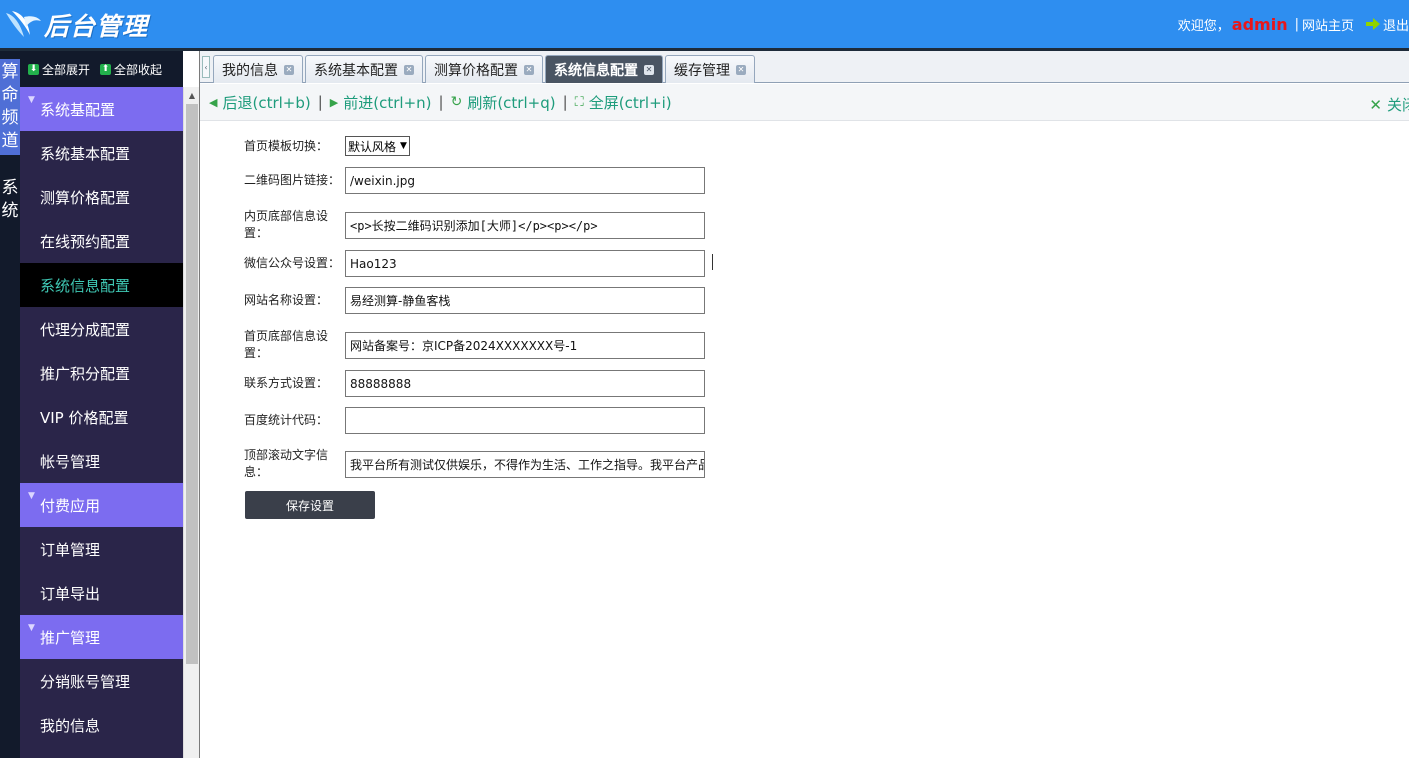 The height and width of the screenshot is (758, 1409). Describe the element at coordinates (403, 146) in the screenshot. I see `chevron-down-icon: ▼` at that location.